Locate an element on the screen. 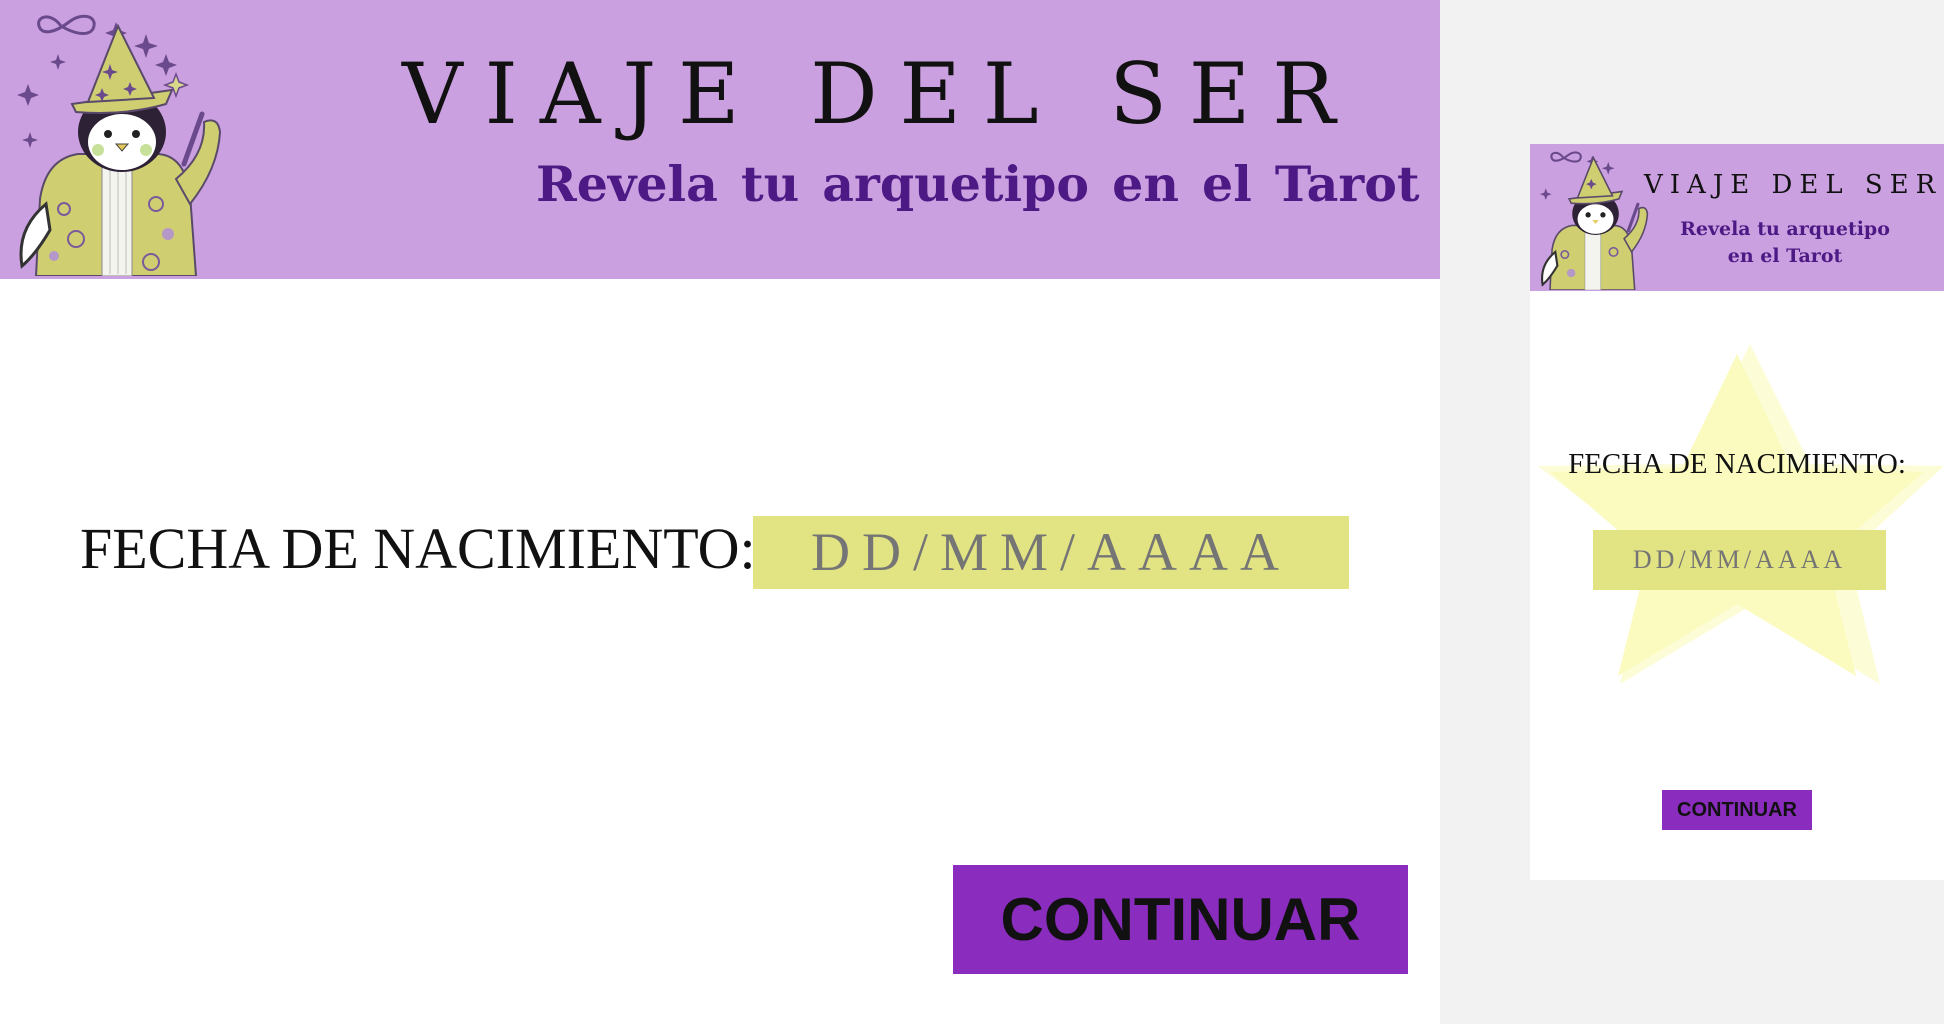  mobile-birthdate-input is located at coordinates (1739, 560).